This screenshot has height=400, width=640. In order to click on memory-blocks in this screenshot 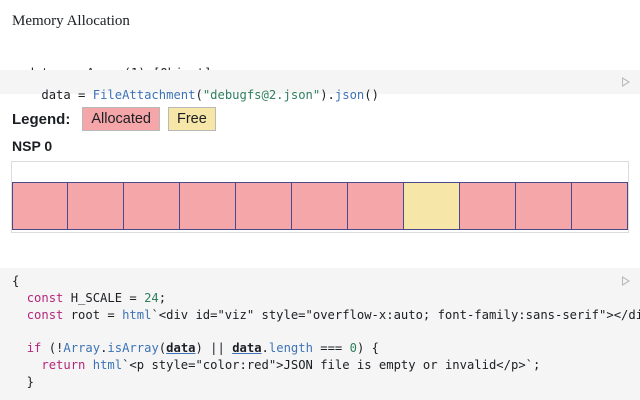, I will do `click(320, 206)`.